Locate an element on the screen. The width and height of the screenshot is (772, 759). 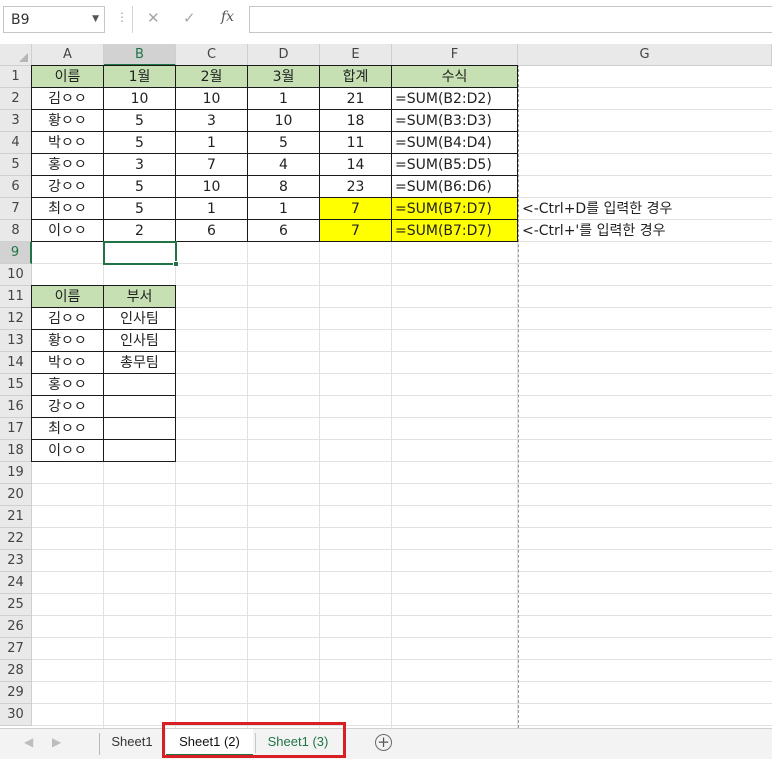
table1-cell-c5: 7 is located at coordinates (211, 164).